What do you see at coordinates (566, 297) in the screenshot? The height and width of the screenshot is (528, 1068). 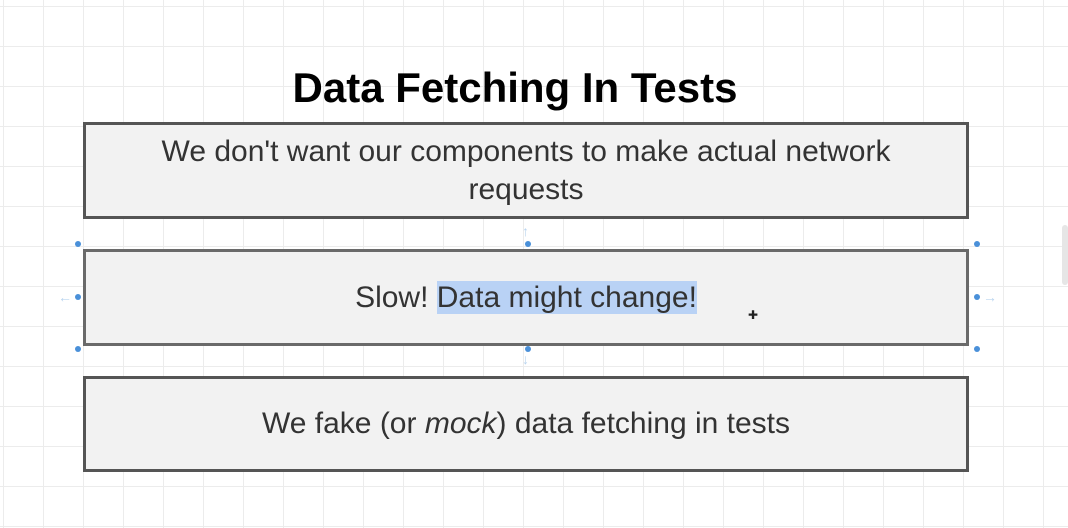 I see `selected-text-highlight: Data might change!` at bounding box center [566, 297].